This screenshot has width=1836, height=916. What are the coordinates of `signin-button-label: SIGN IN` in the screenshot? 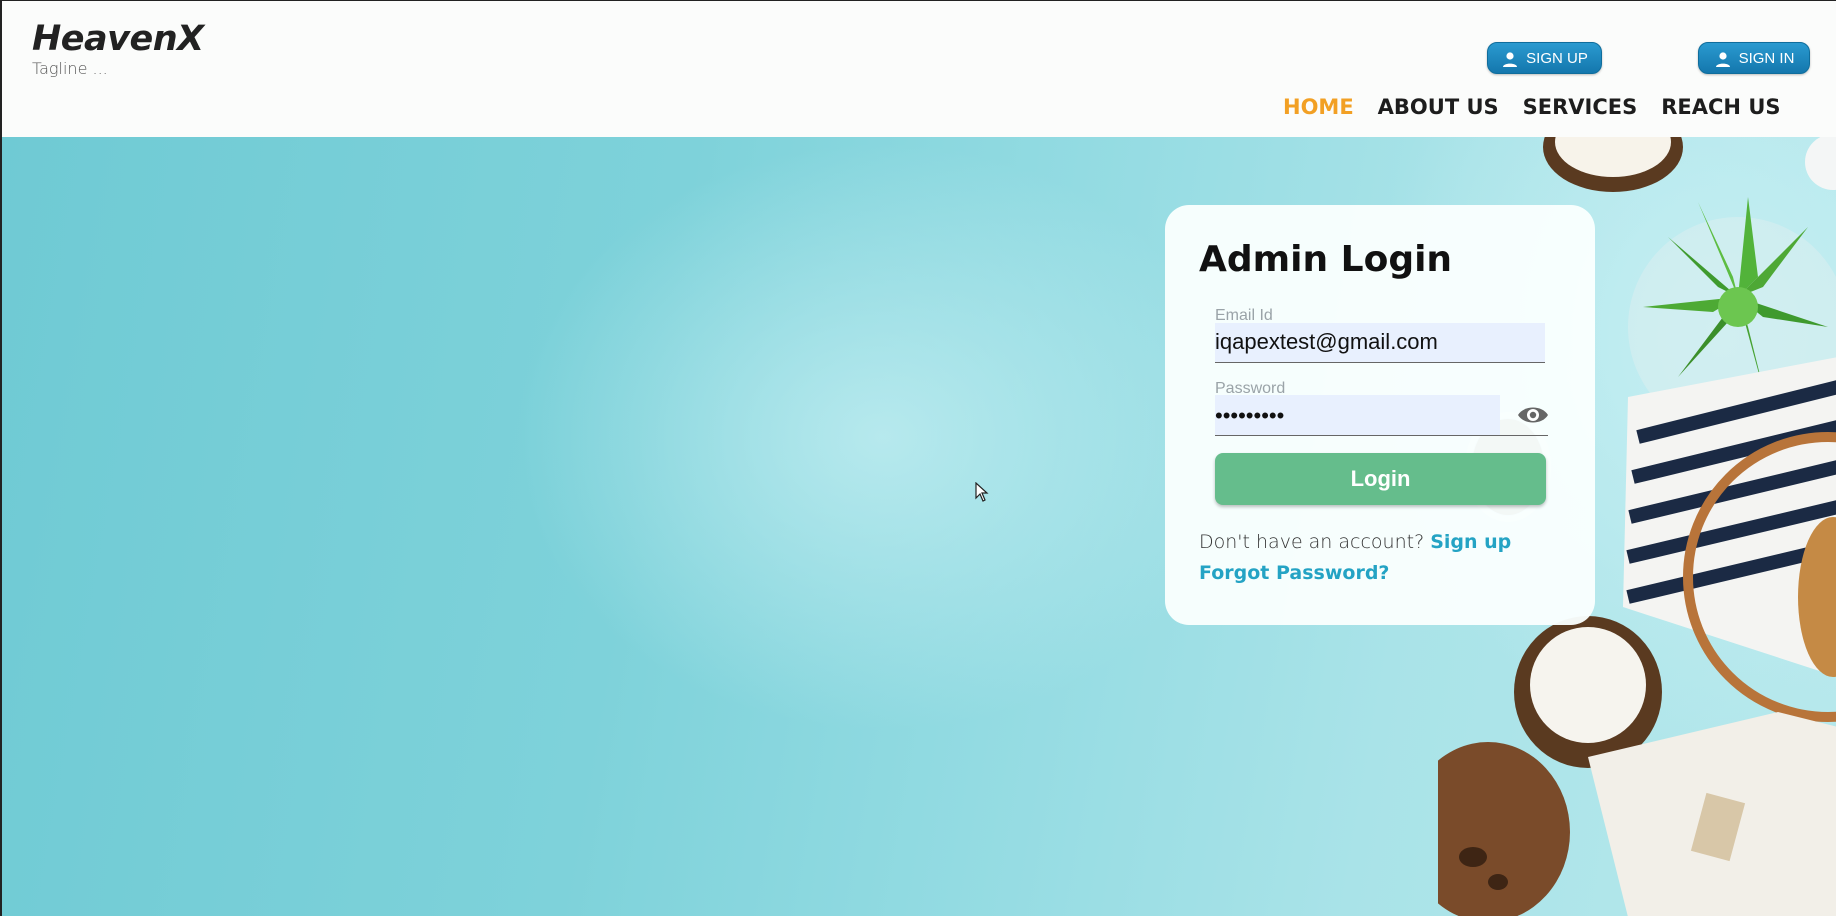 It's located at (1766, 58).